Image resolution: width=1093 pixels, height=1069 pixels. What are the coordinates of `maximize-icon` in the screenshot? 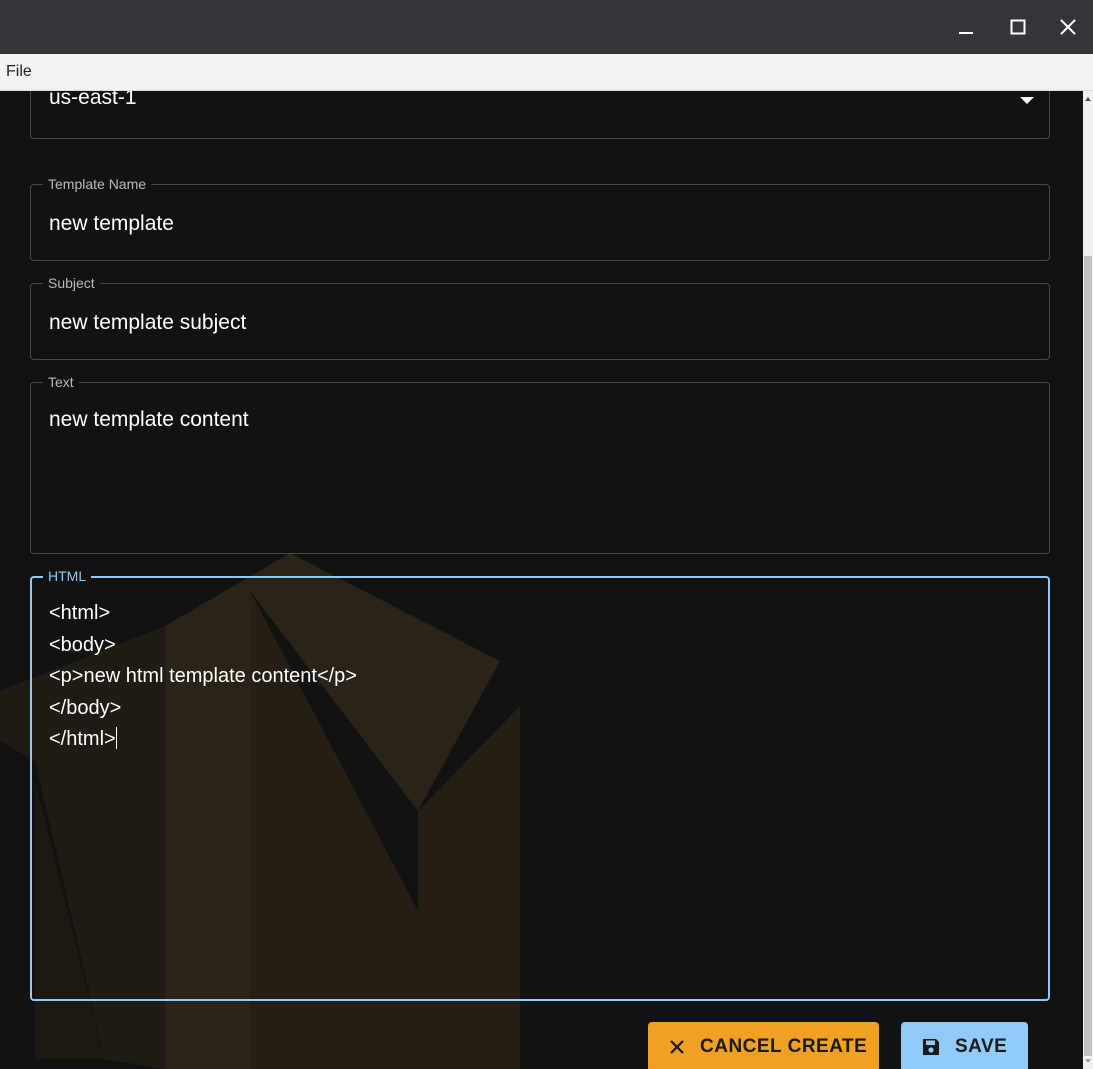 It's located at (1018, 27).